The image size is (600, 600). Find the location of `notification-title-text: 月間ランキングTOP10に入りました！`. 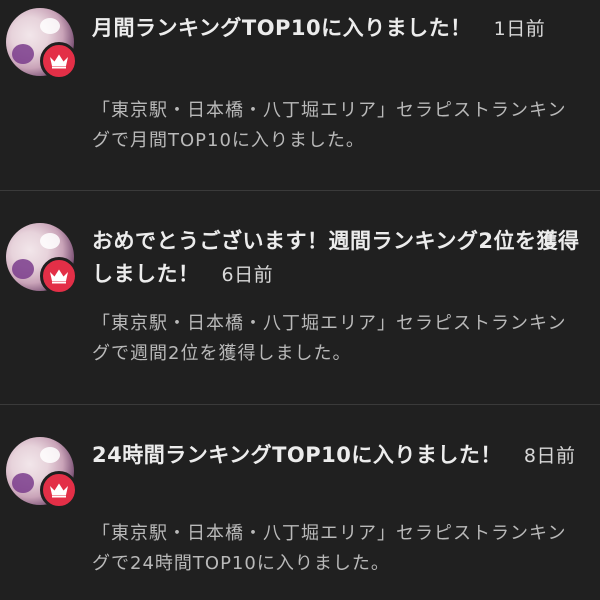

notification-title-text: 月間ランキングTOP10に入りました！ is located at coordinates (282, 28).